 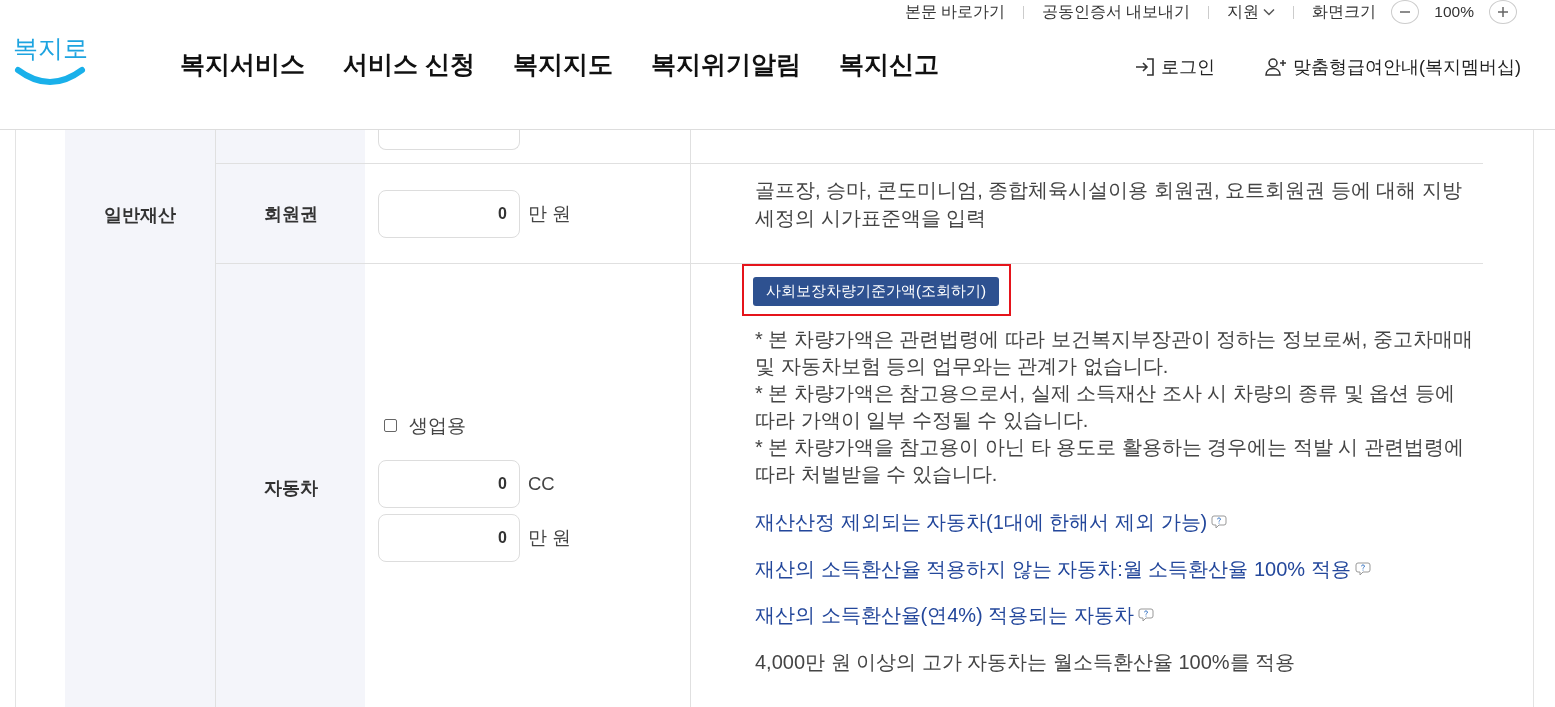 I want to click on nav-menu-item: 복지지도, so click(x=562, y=64).